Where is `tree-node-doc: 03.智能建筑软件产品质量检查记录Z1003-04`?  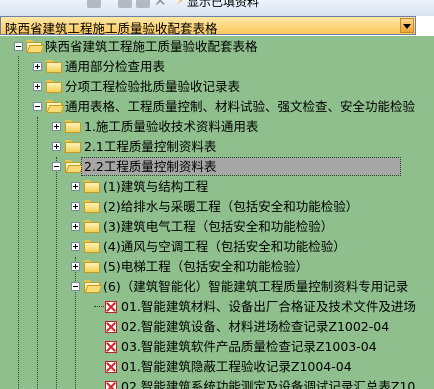
tree-node-doc: 03.智能建筑软件产品质量检查记录Z1003-04 is located at coordinates (217, 346).